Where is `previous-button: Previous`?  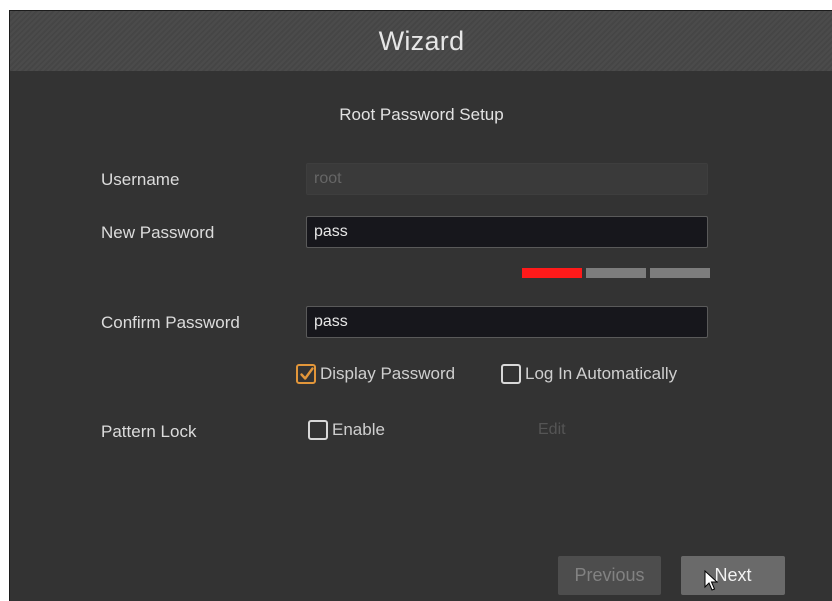 previous-button: Previous is located at coordinates (609, 575).